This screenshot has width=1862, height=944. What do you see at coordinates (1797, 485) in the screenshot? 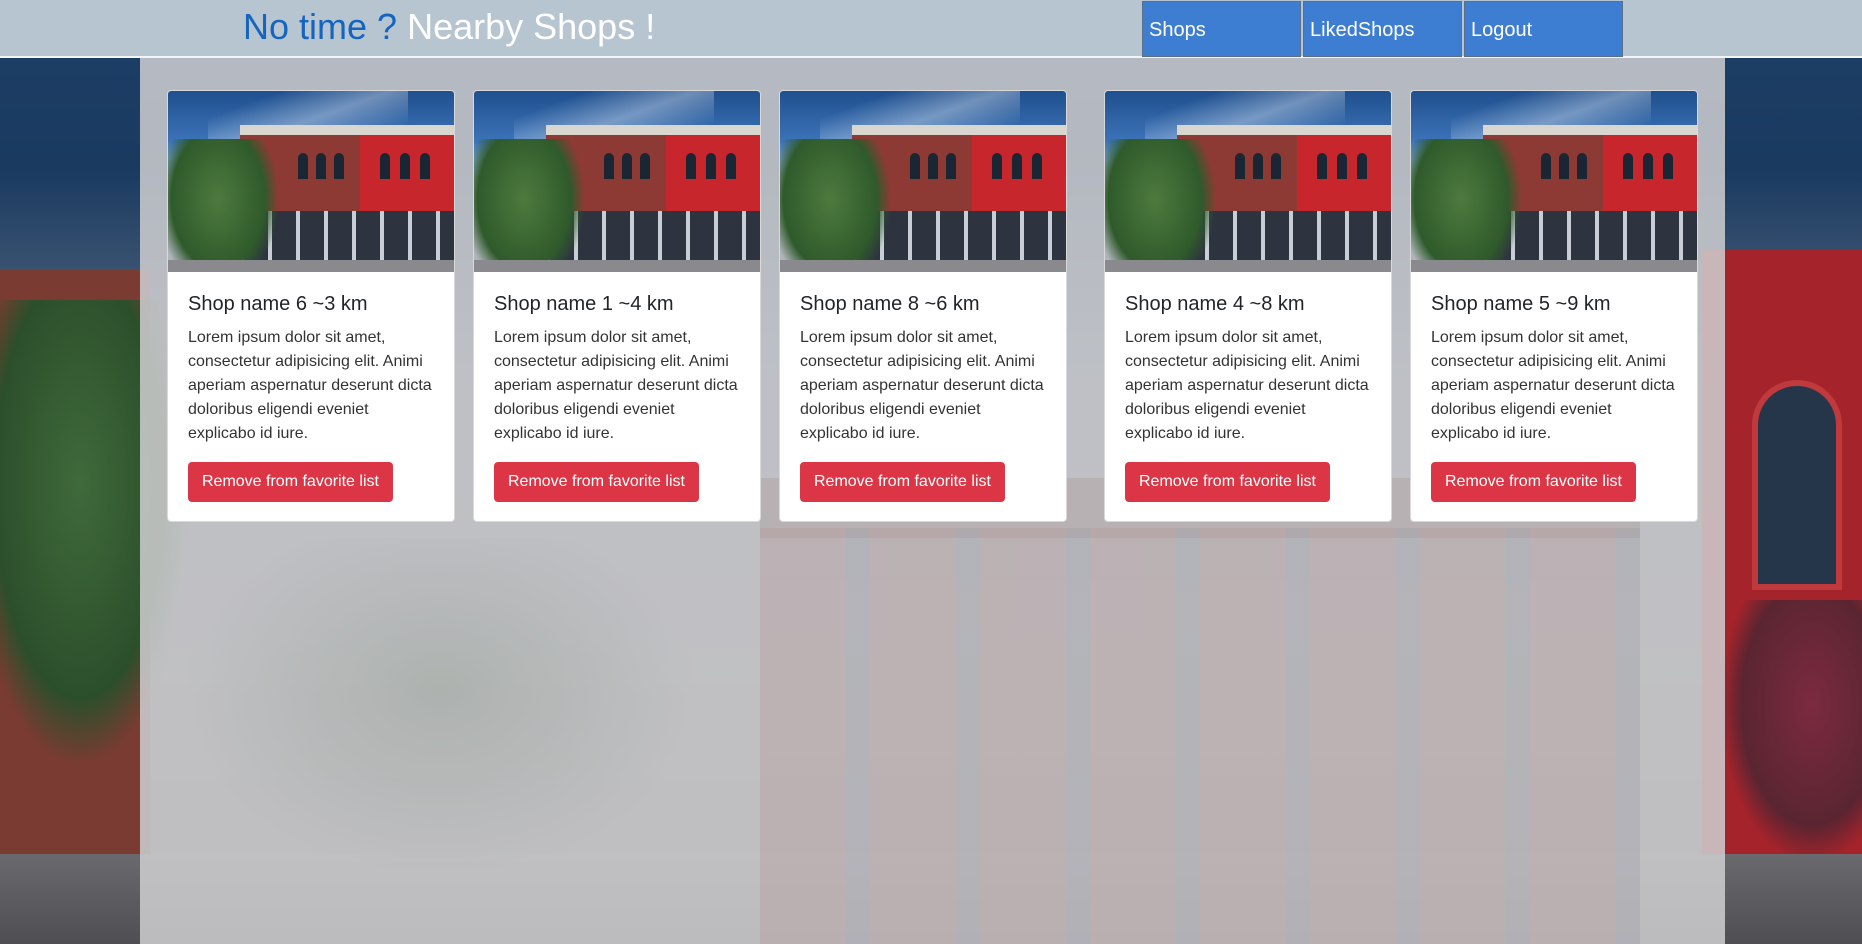
I see `background-arch-window` at bounding box center [1797, 485].